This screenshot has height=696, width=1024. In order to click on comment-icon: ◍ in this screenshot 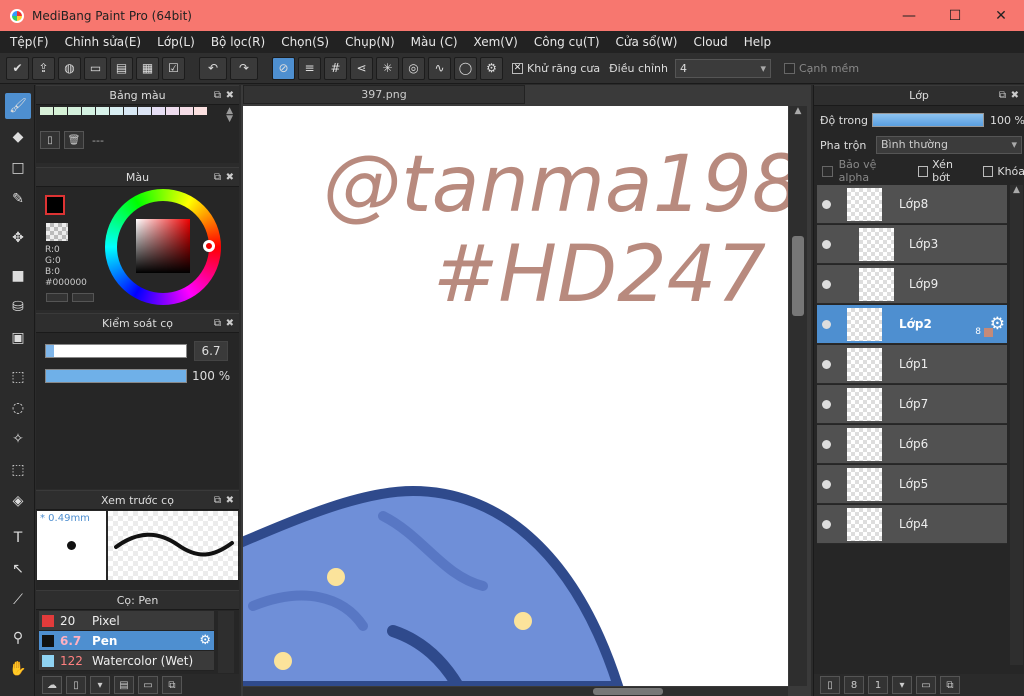, I will do `click(69, 68)`.